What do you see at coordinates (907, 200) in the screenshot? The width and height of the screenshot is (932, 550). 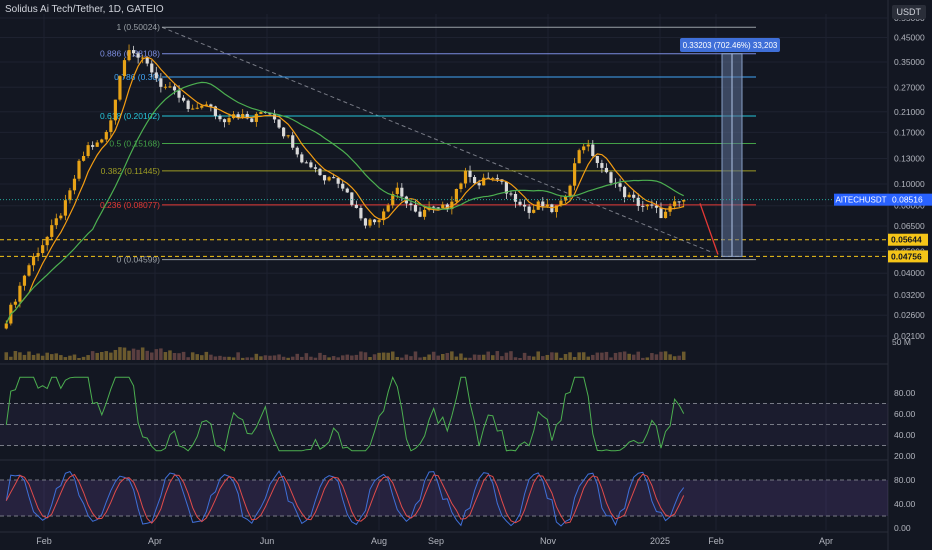 I see `current-price-value: 0.08516` at bounding box center [907, 200].